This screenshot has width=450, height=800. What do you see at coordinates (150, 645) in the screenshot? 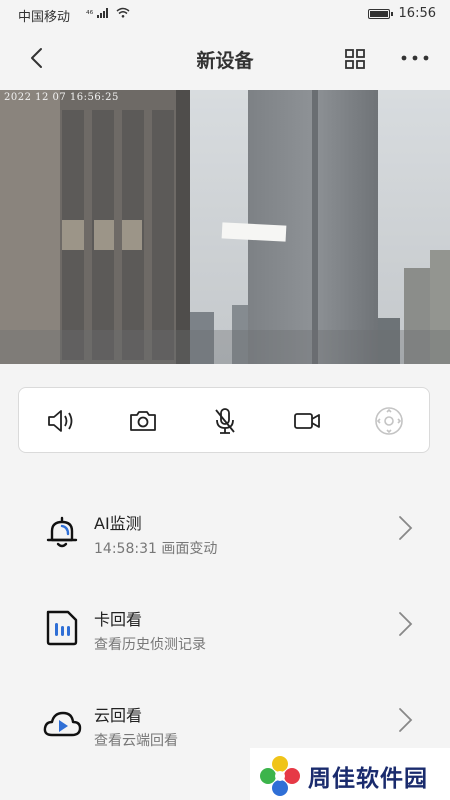
I see `menu-item-subtitle: 查看历史侦测记录` at bounding box center [150, 645].